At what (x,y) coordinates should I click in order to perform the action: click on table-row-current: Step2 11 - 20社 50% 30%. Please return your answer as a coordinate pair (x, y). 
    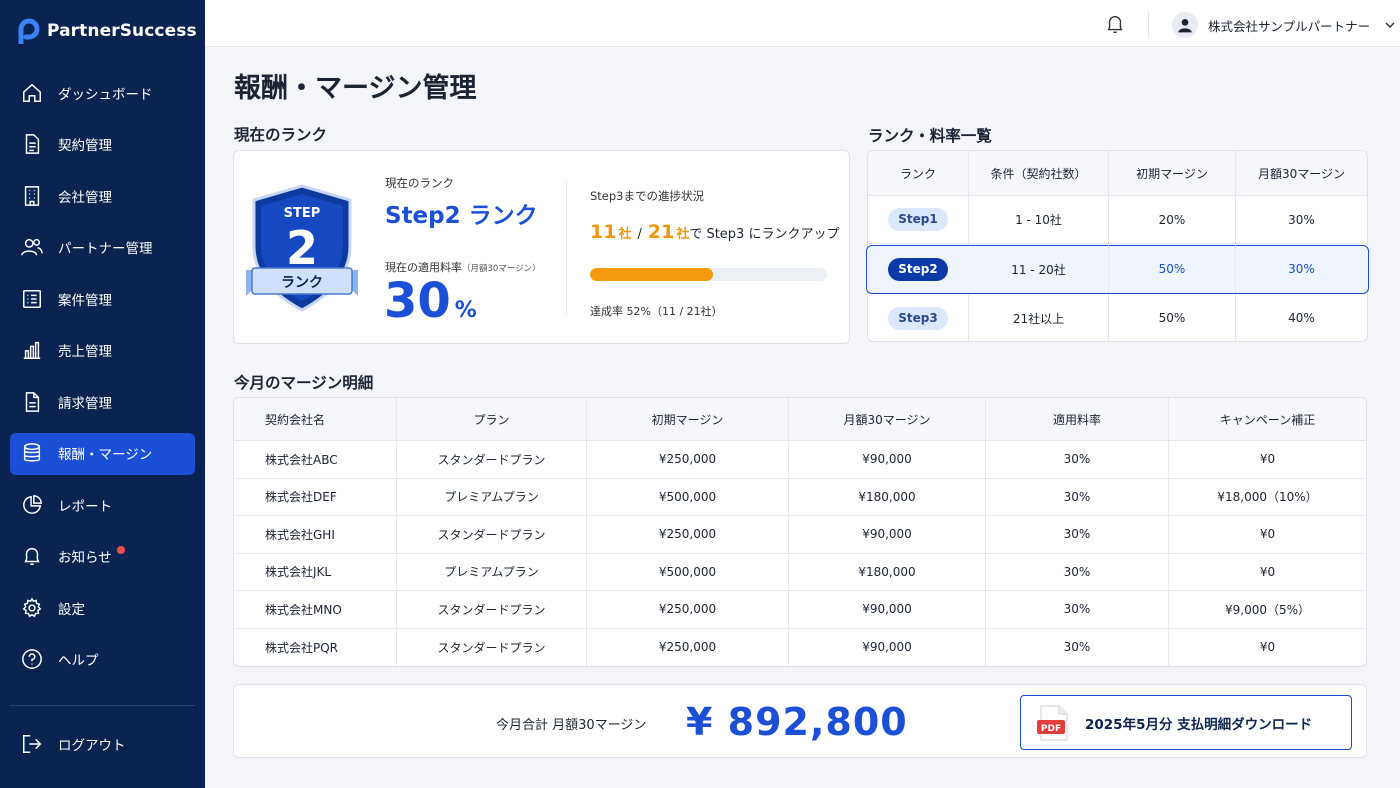
    Looking at the image, I should click on (1117, 269).